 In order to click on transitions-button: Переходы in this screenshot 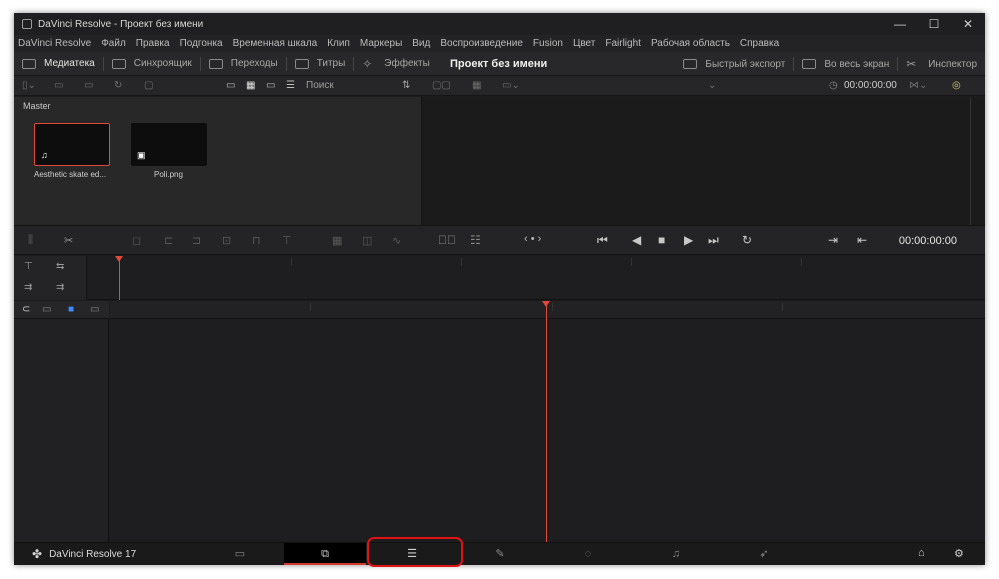, I will do `click(243, 64)`.